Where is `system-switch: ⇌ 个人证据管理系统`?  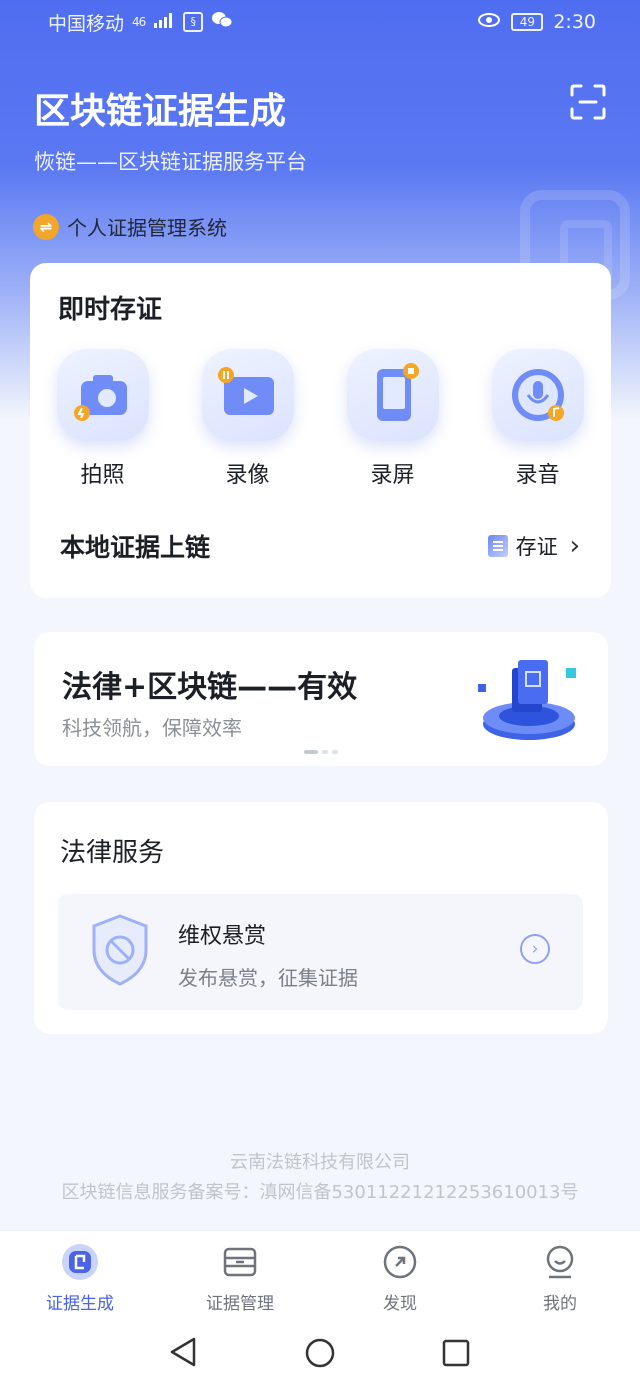
system-switch: ⇌ 个人证据管理系统 is located at coordinates (130, 226).